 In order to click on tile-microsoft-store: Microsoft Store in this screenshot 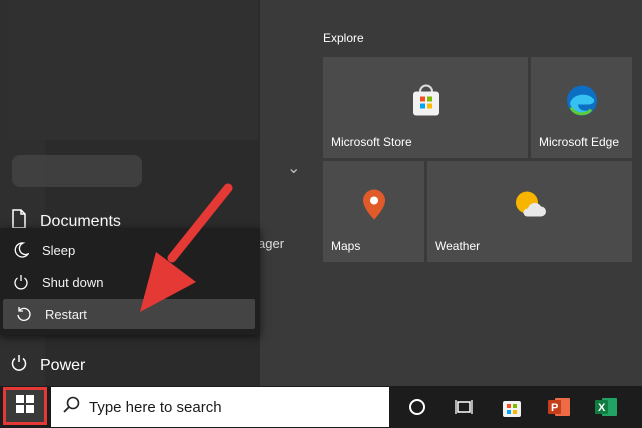, I will do `click(425, 107)`.